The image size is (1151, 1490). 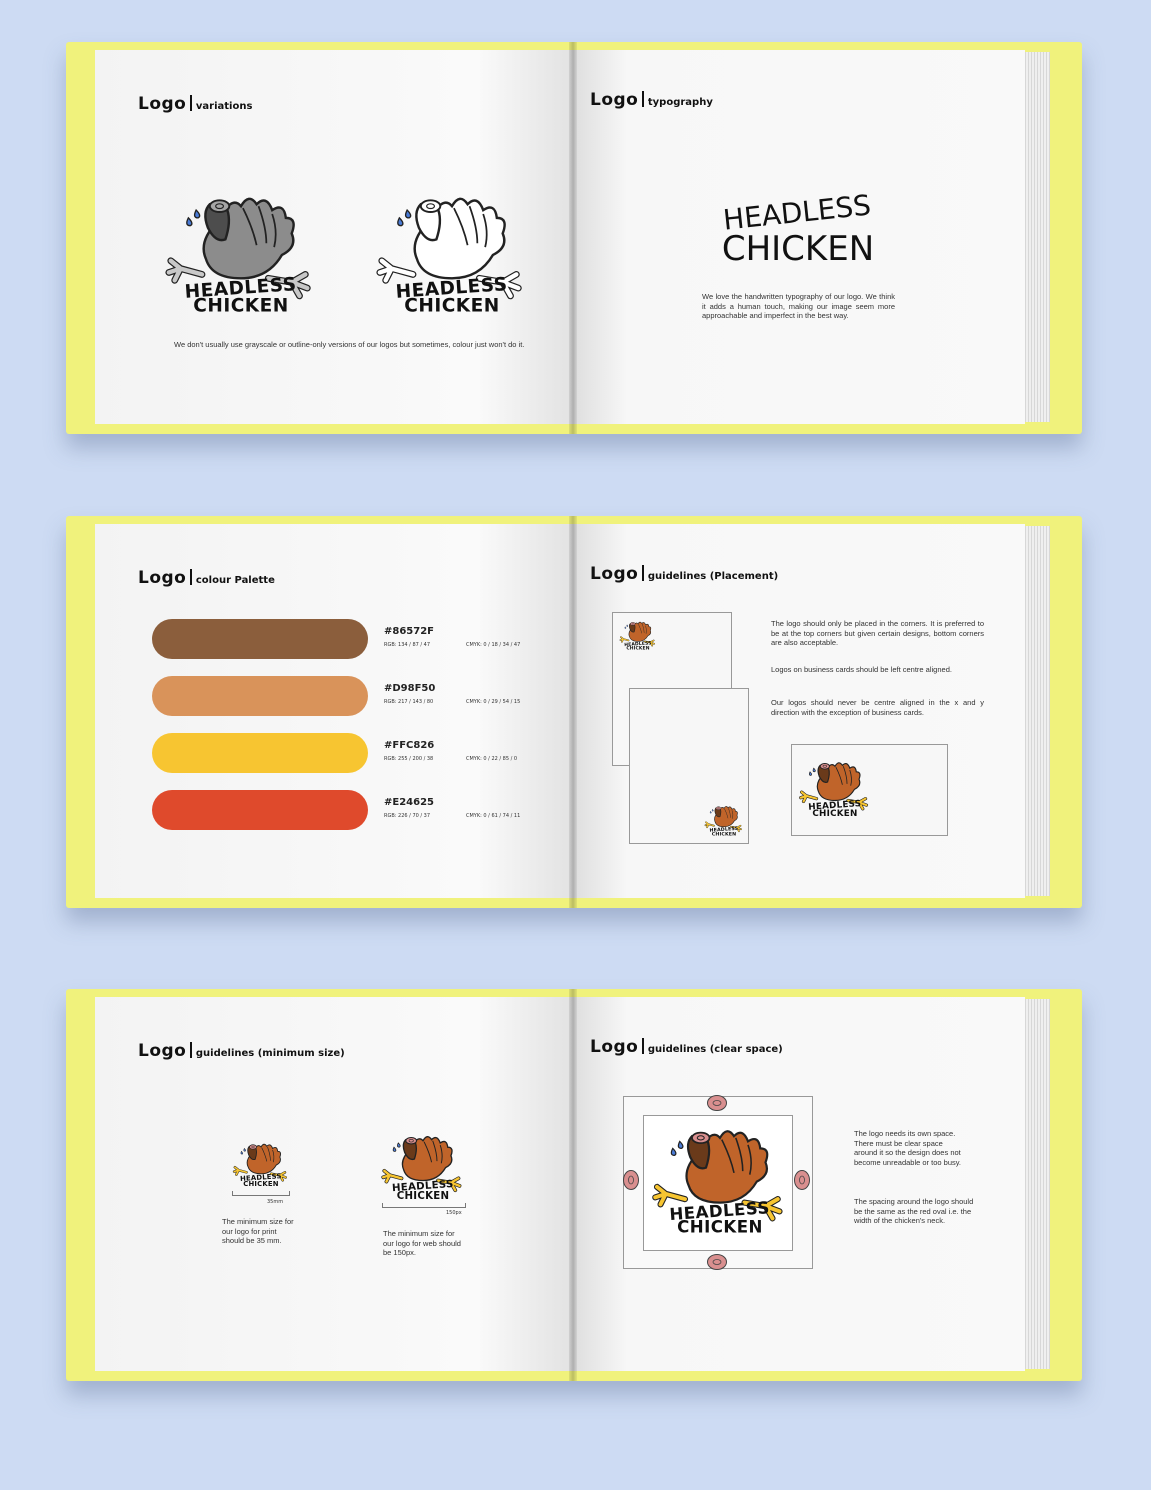 What do you see at coordinates (407, 645) in the screenshot?
I see `color-rgb-1: RGB: 134 / 87 / 47` at bounding box center [407, 645].